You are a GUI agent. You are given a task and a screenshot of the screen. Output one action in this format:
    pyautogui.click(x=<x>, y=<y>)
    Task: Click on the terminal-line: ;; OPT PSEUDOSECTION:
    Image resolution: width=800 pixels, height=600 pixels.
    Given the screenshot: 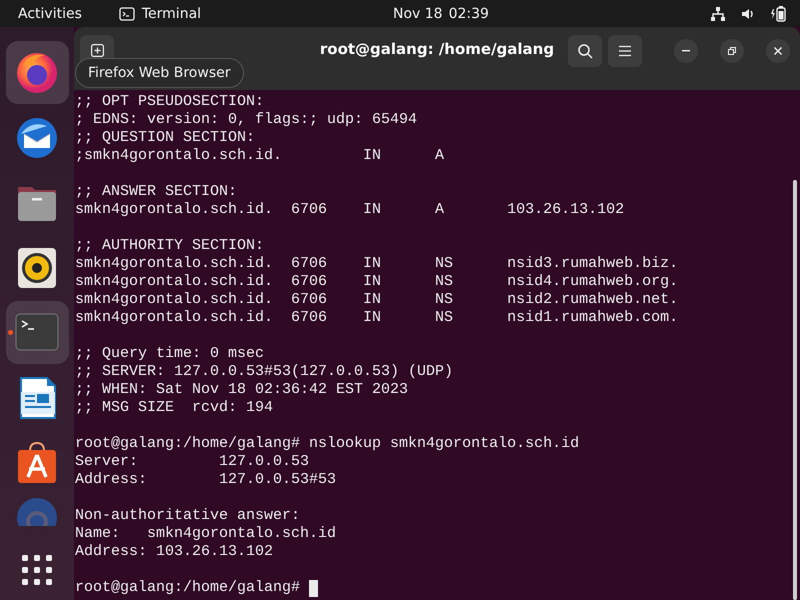 What is the action you would take?
    pyautogui.click(x=169, y=102)
    